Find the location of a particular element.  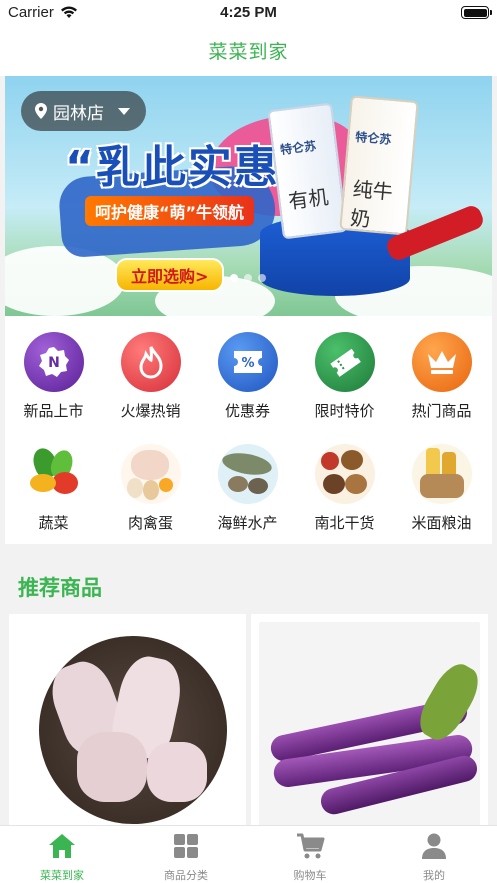

page-title: 菜菜到家 is located at coordinates (248, 52).